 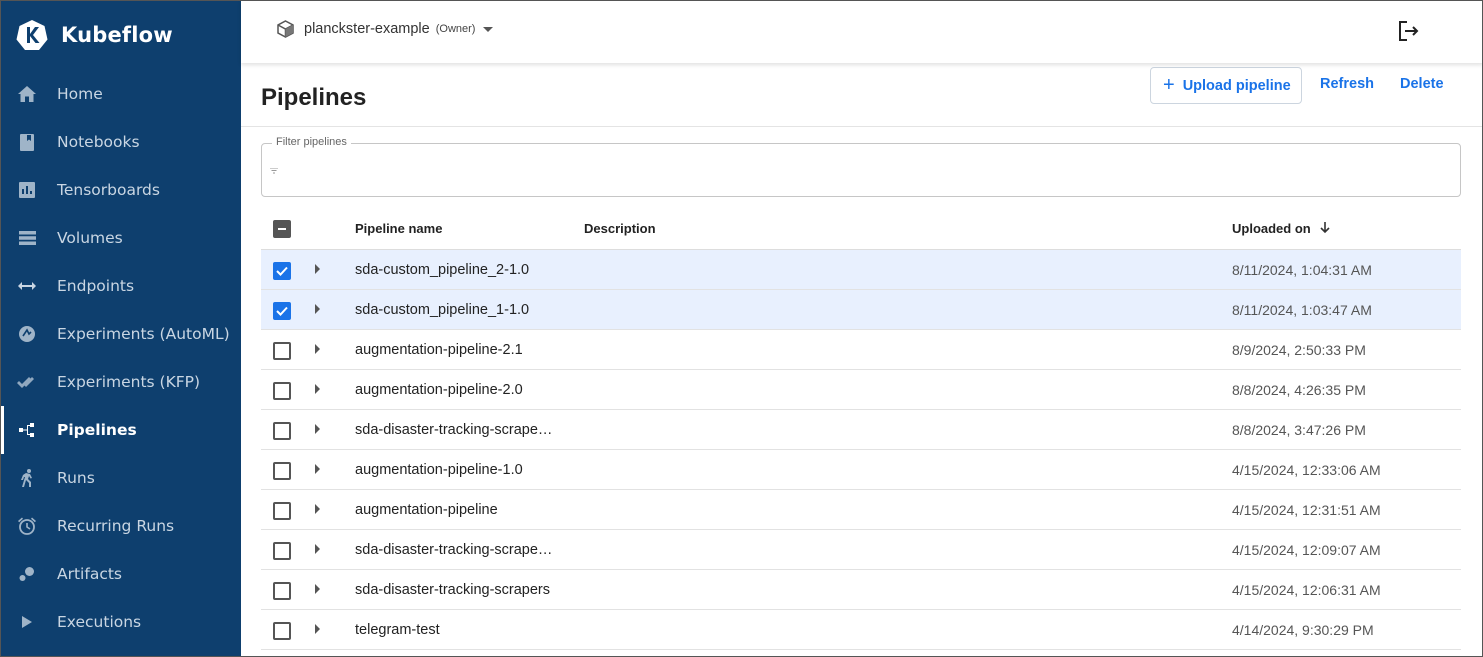 What do you see at coordinates (620, 228) in the screenshot?
I see `column-header-description: Description` at bounding box center [620, 228].